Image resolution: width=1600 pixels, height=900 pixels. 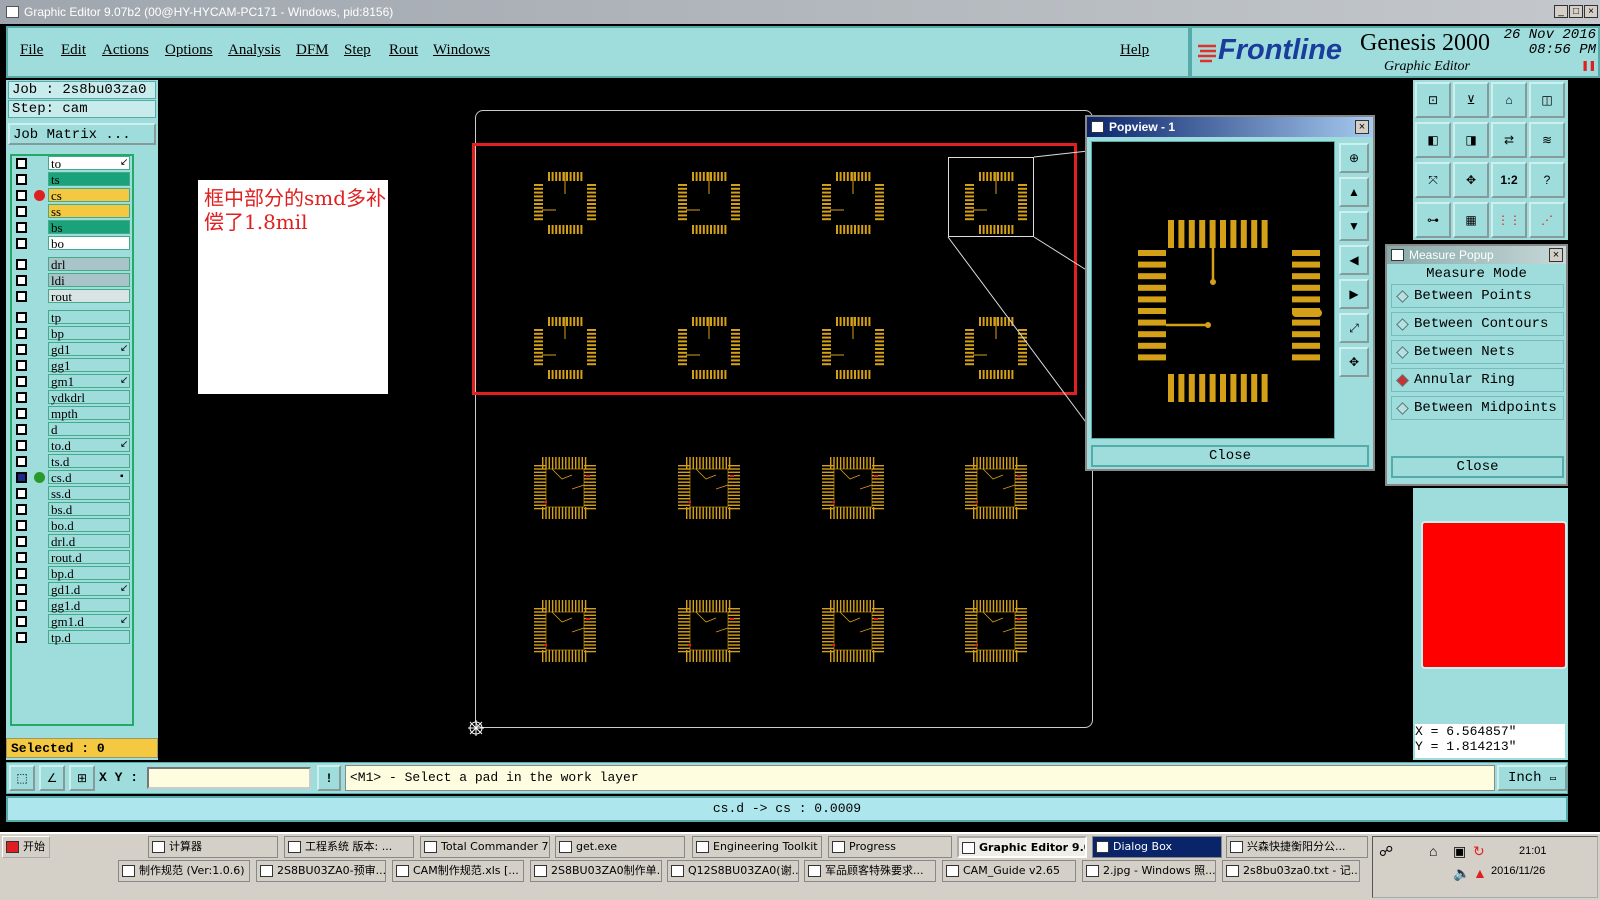 I want to click on layer-row-ldi: ldi, so click(x=72, y=280).